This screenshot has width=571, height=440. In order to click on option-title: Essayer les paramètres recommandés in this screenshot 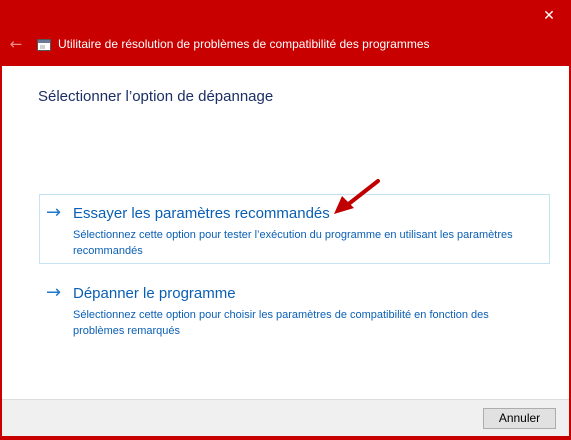, I will do `click(201, 213)`.